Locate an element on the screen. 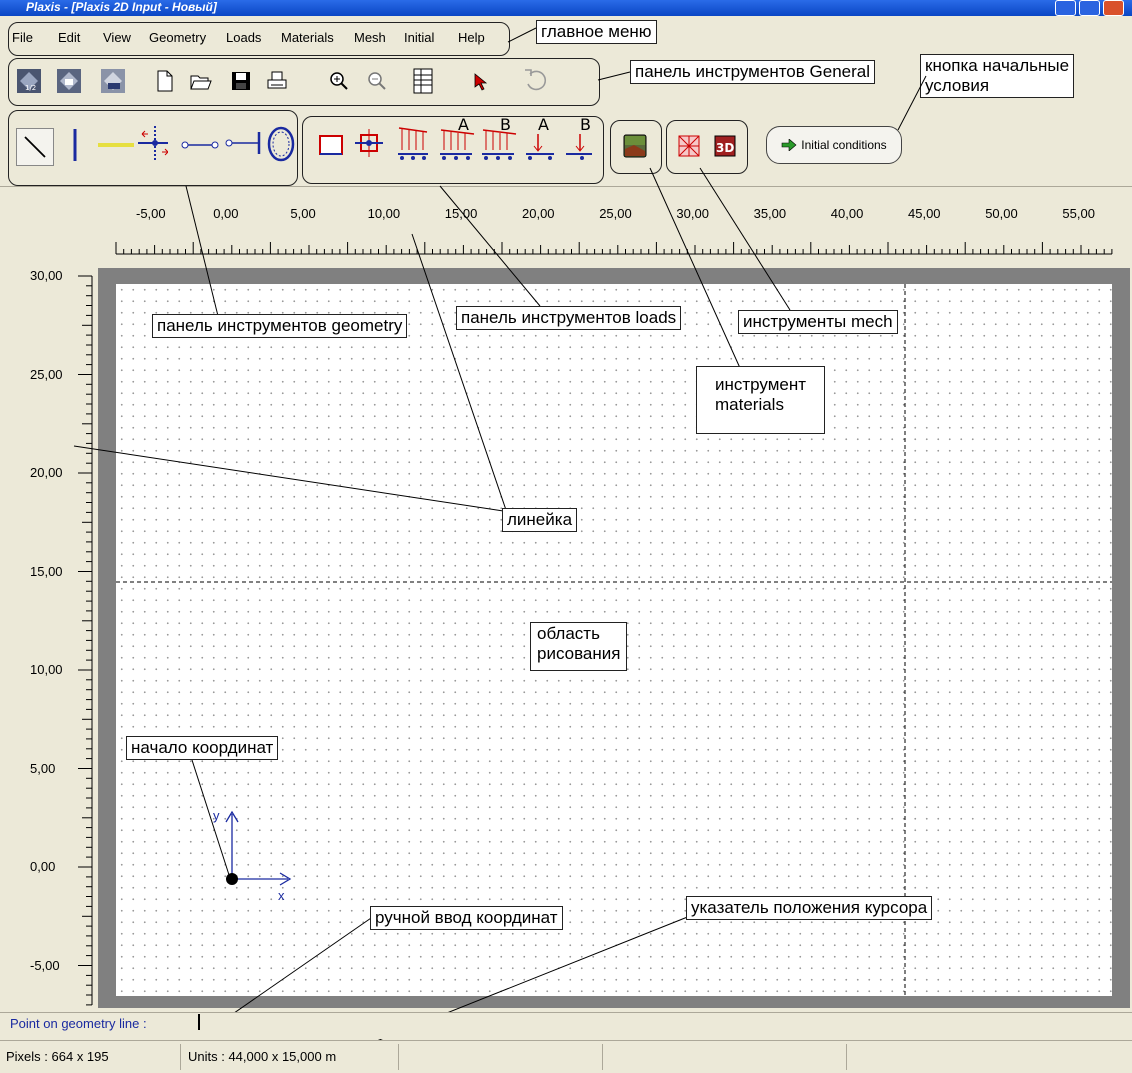  callout-ruler: линейка is located at coordinates (540, 520).